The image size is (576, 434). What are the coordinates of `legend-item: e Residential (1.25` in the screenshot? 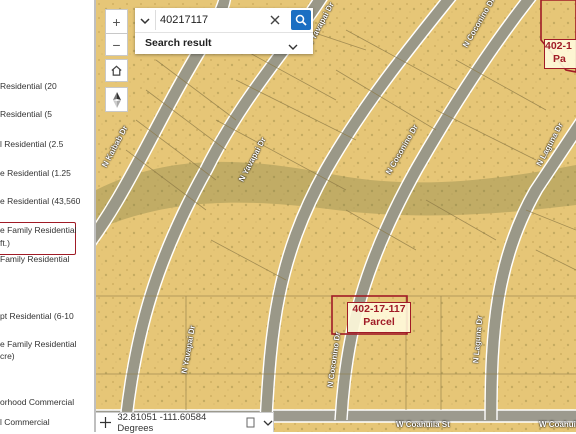 It's located at (35, 173).